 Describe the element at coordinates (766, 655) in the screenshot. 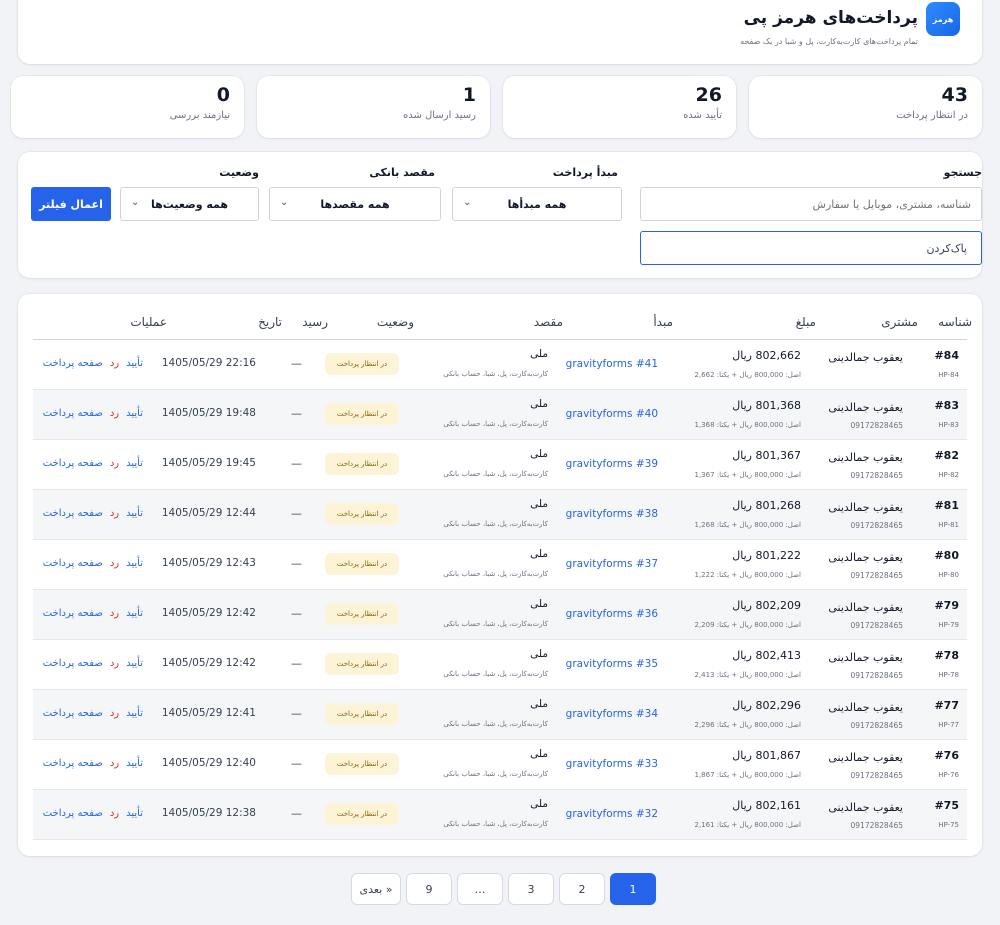

I see `amount: 802,413 ریال` at that location.